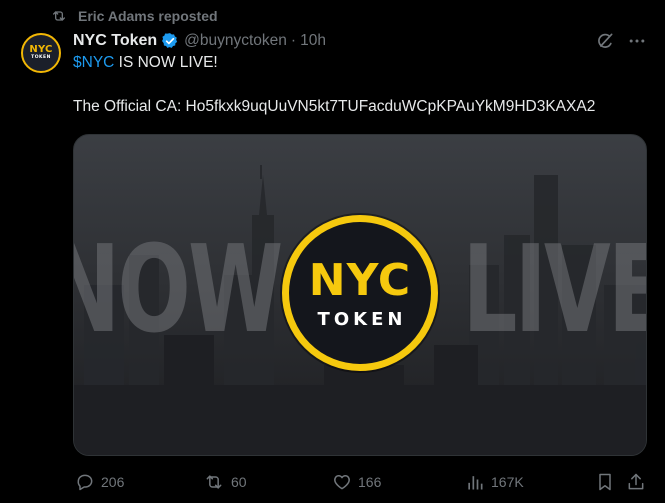 The height and width of the screenshot is (503, 665). I want to click on views-chart-icon, so click(475, 482).